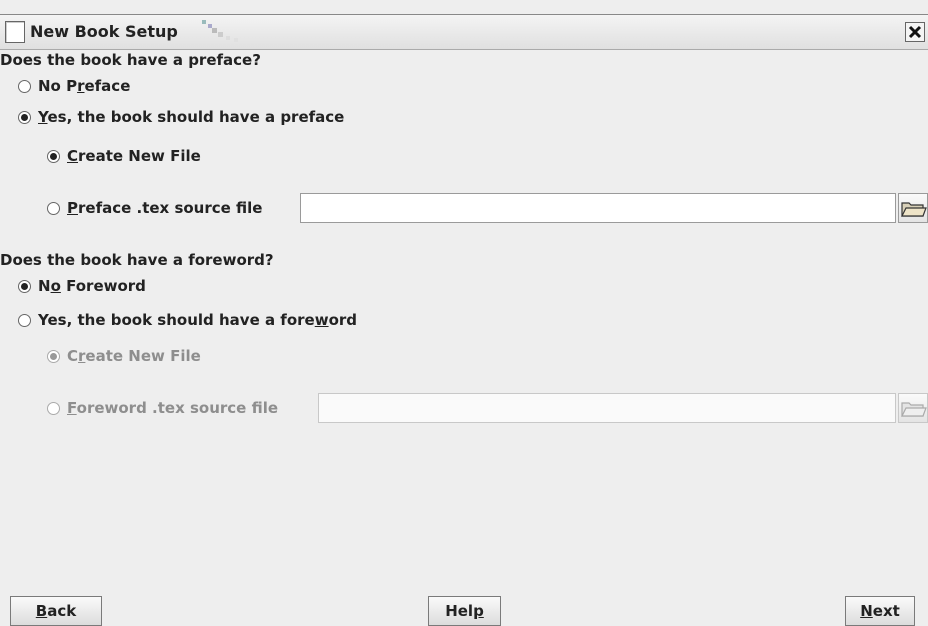  Describe the element at coordinates (220, 31) in the screenshot. I see `title-decoration-icon` at that location.